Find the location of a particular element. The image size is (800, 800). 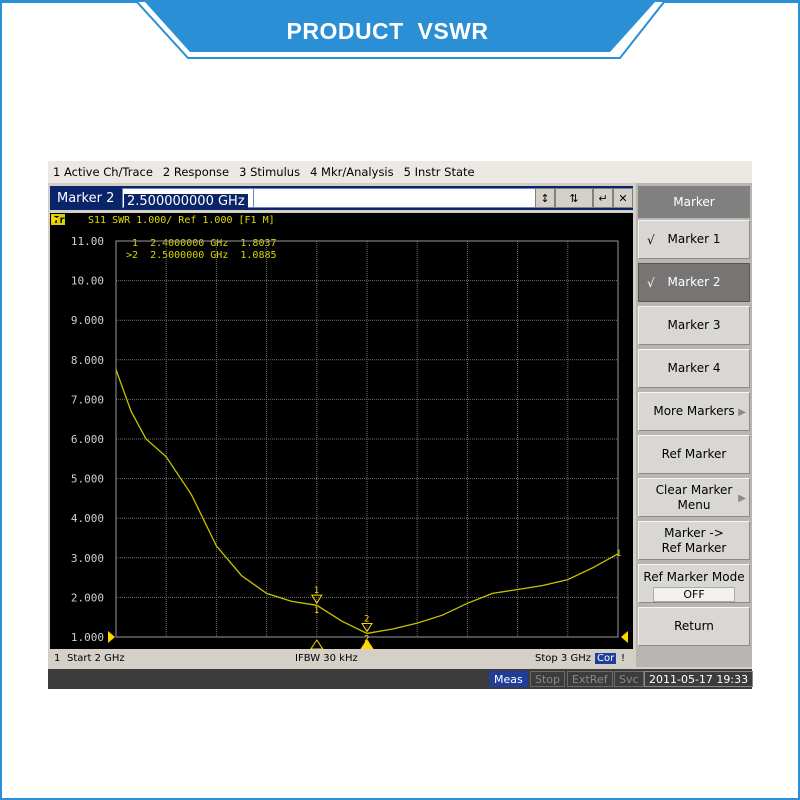

softkey-more-markers: More Markers ▶ is located at coordinates (694, 411).